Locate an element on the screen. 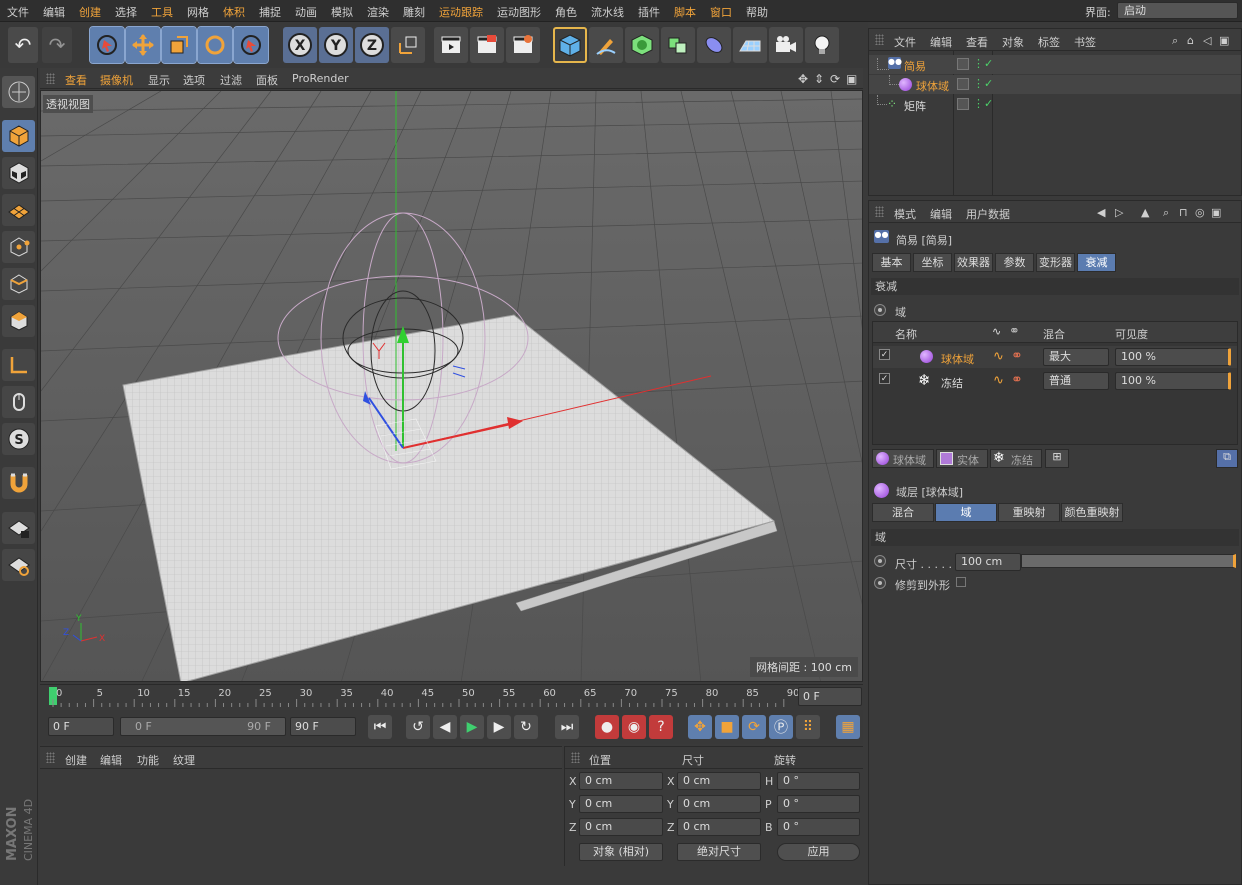  pos-z-field: 0 cm is located at coordinates (621, 827).